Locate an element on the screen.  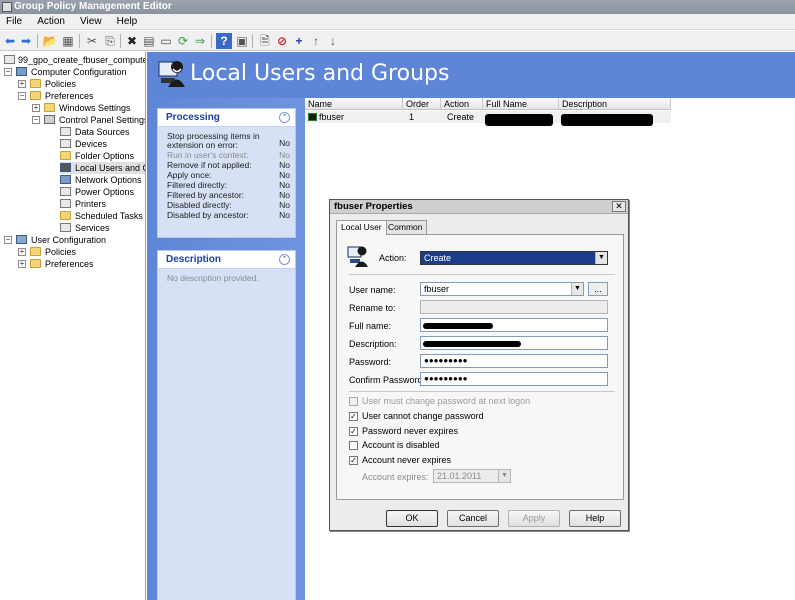
gpo-icon is located at coordinates (9, 59).